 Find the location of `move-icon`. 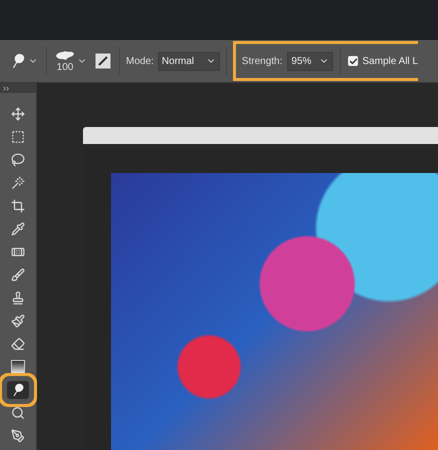

move-icon is located at coordinates (18, 114).